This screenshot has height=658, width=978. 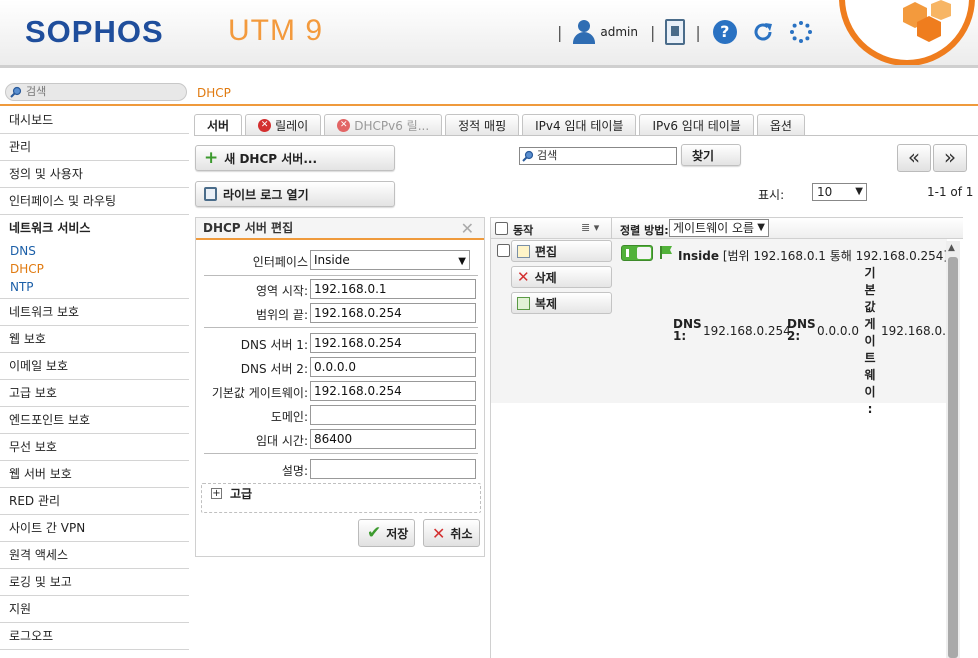 I want to click on top-bar: 검색 DHCP, so click(x=489, y=93).